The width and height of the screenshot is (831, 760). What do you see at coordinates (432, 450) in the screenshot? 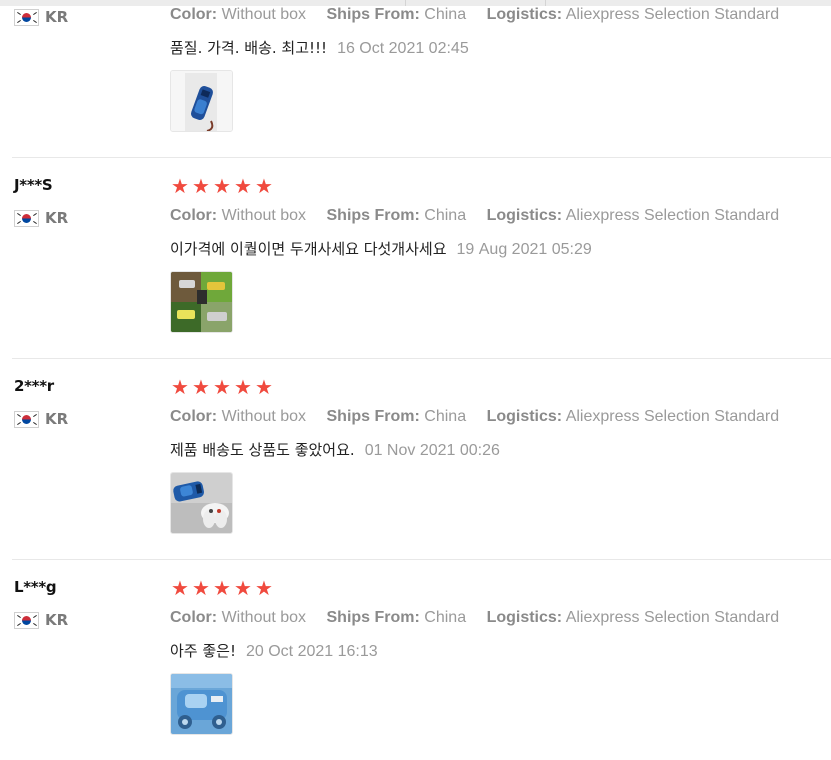
I see `review-date: 01 Nov 2021 00:26` at bounding box center [432, 450].